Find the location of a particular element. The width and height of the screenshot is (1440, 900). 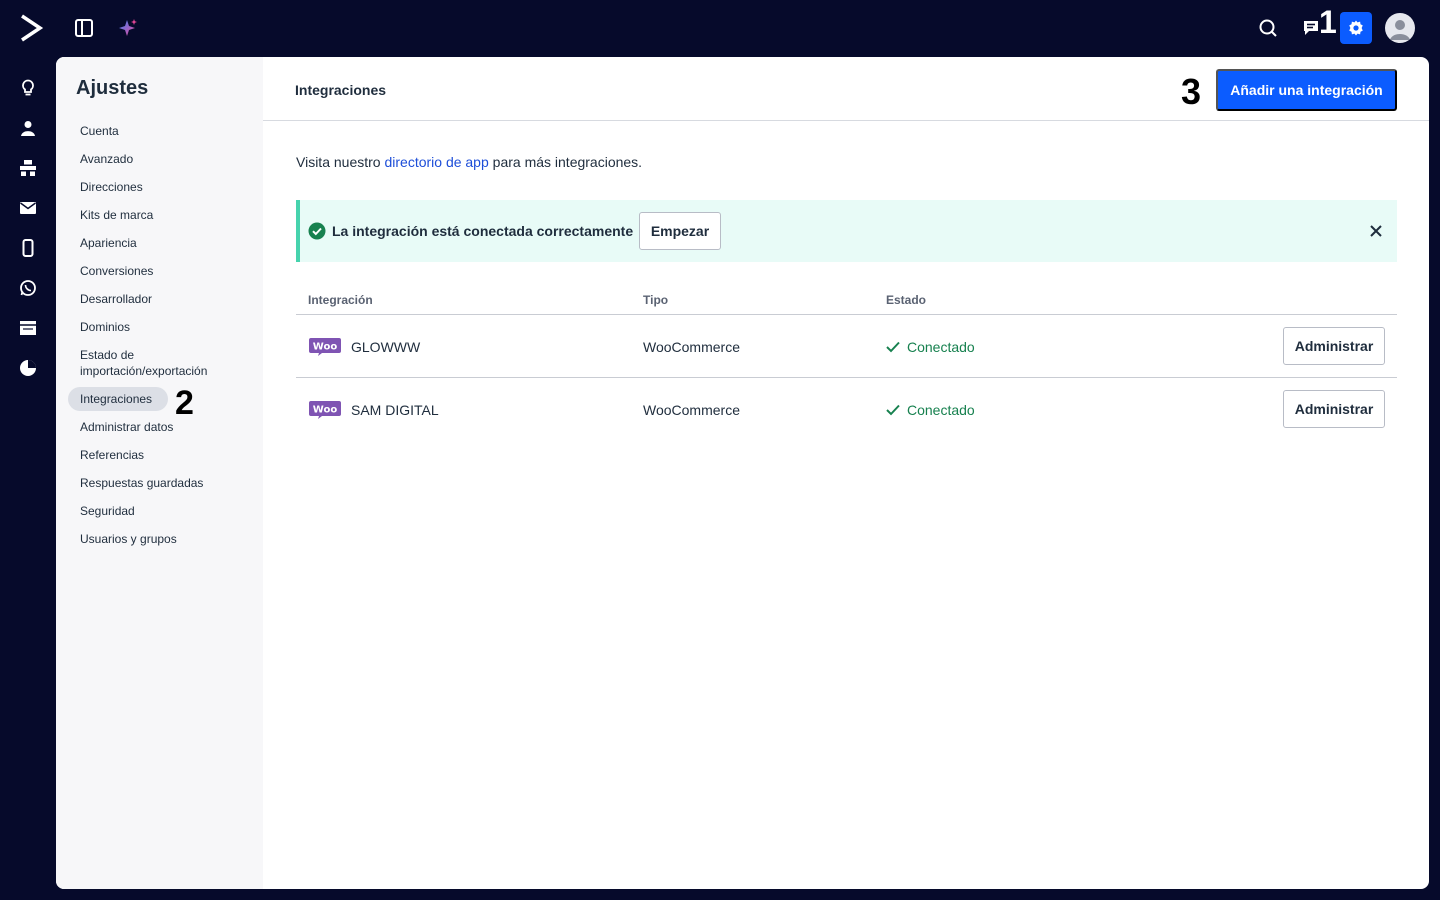

directory-hint-suffix: para más integraciones. is located at coordinates (567, 162).